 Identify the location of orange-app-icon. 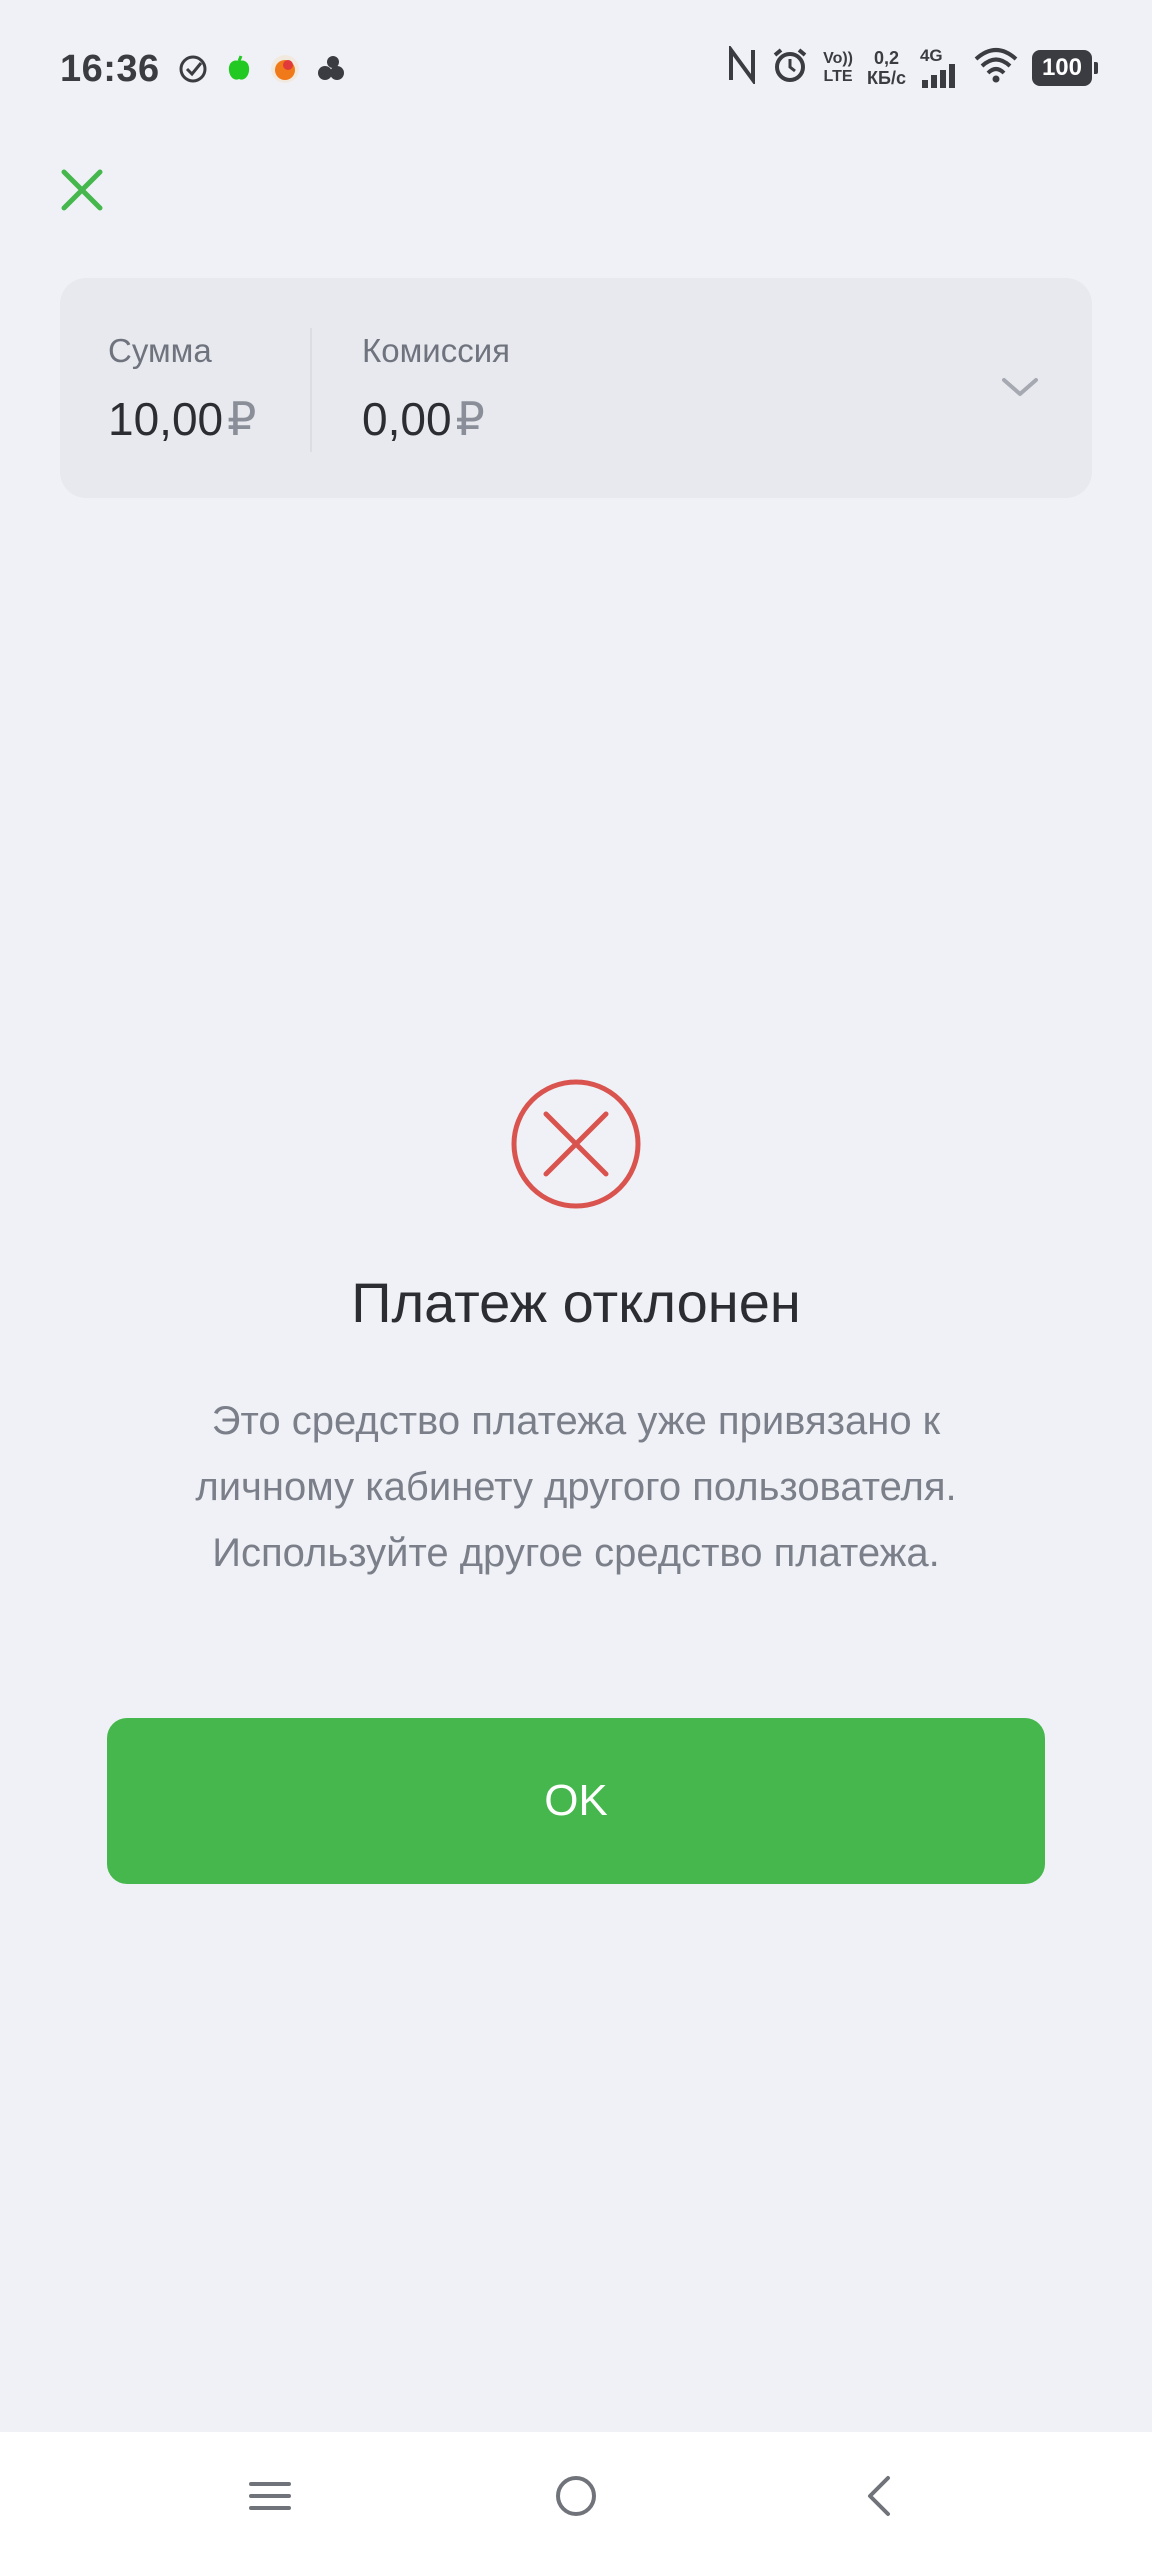
(285, 69).